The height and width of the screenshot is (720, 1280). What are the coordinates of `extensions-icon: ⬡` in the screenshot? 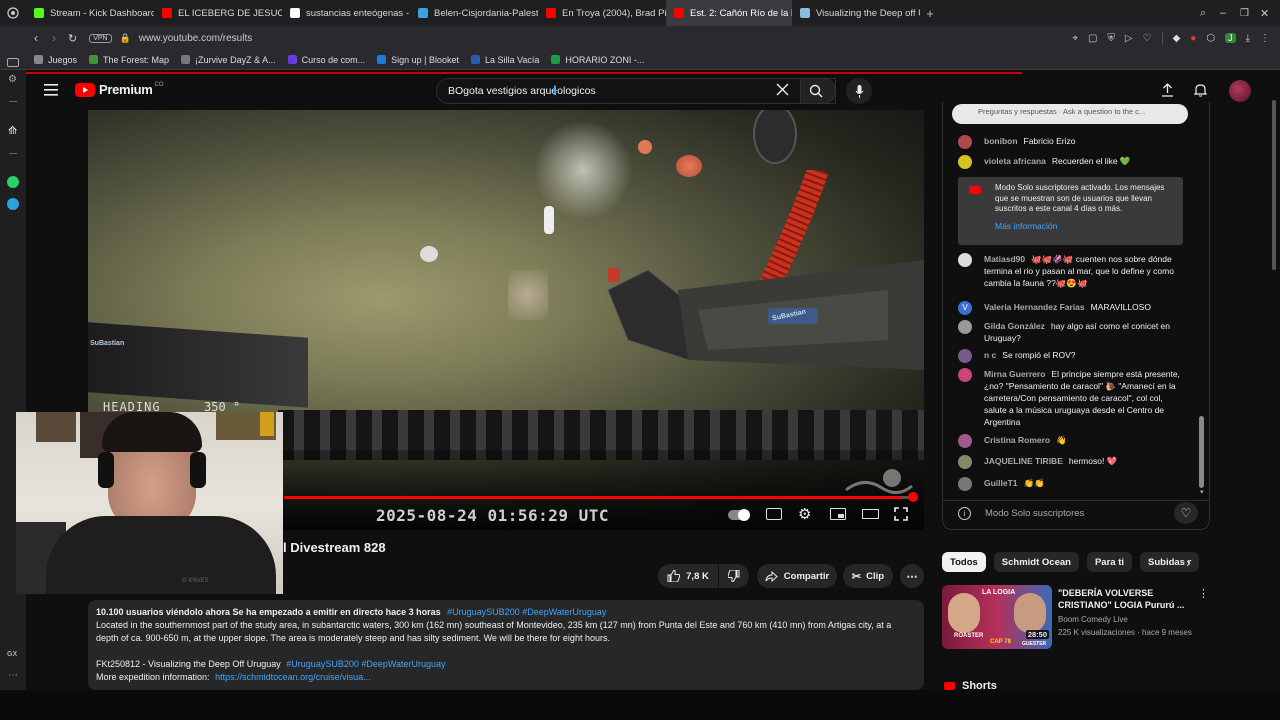 It's located at (1210, 38).